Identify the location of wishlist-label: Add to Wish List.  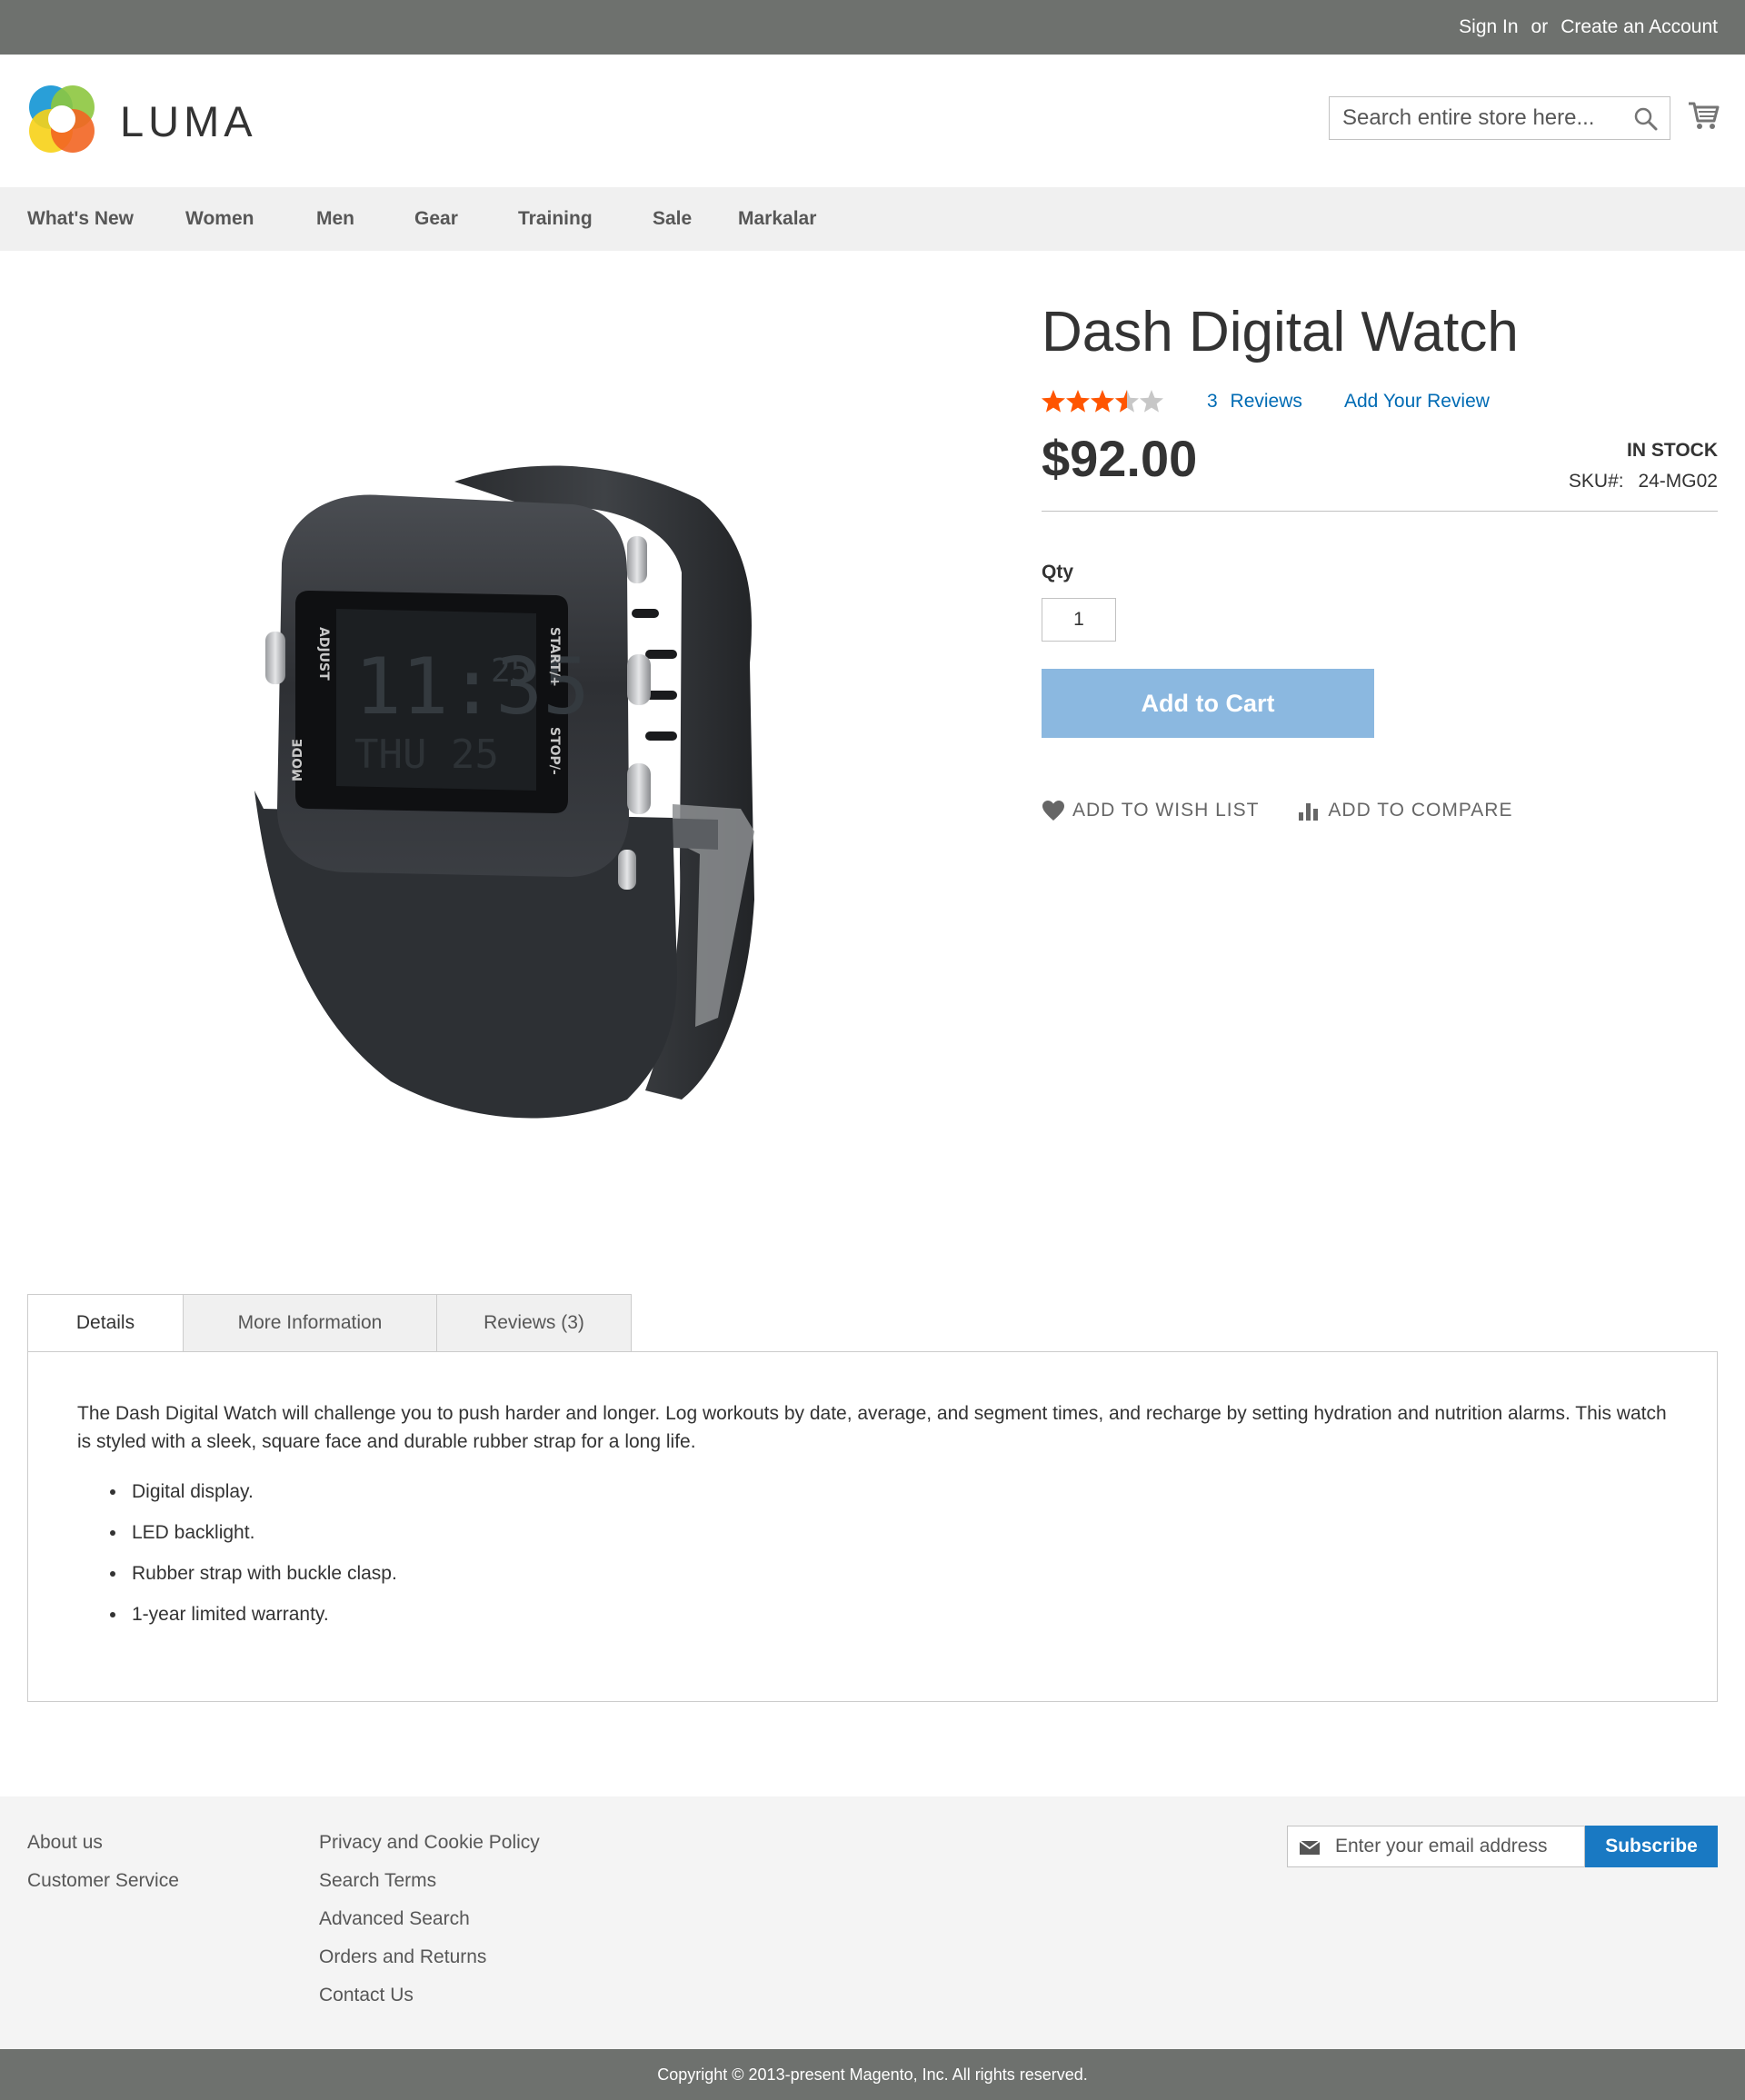
(1166, 810).